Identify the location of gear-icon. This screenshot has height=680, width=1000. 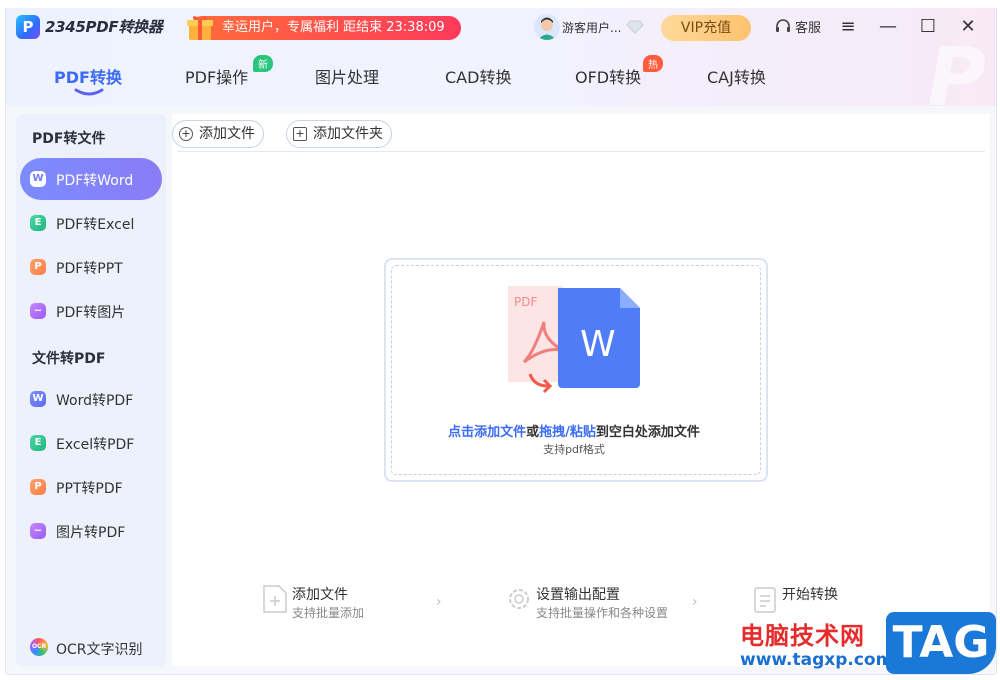
(519, 599).